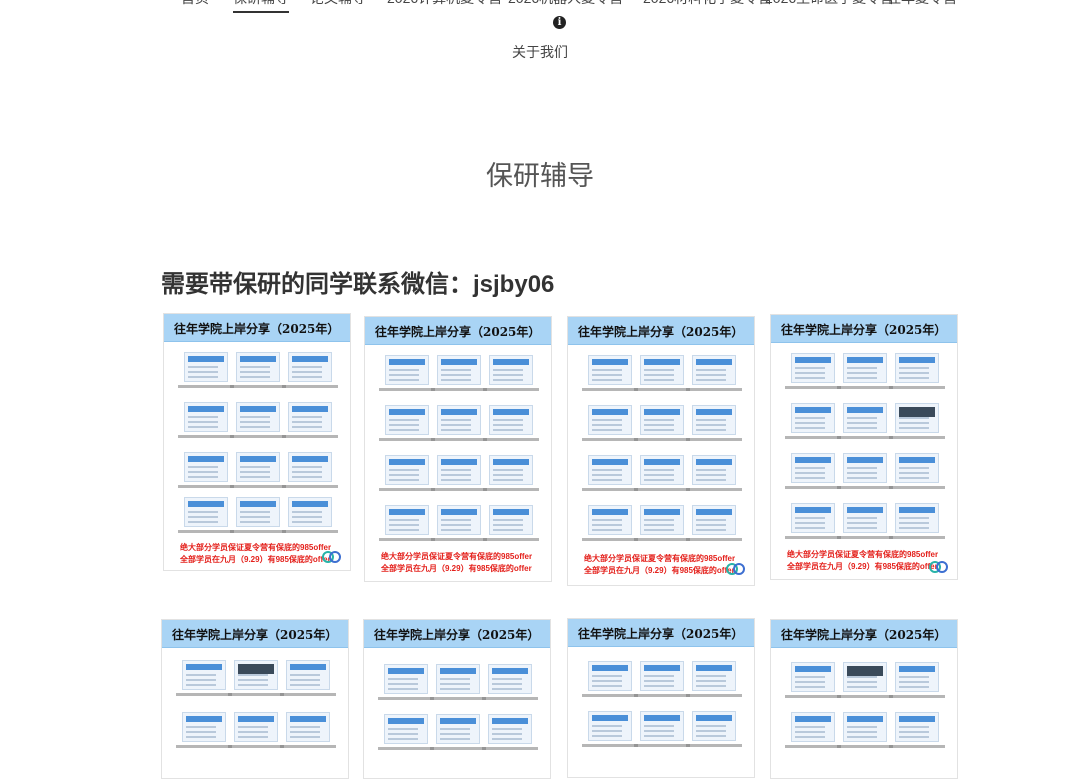 The height and width of the screenshot is (779, 1080). I want to click on success-card-5: 往年学院上岸分享（2025年）, so click(255, 699).